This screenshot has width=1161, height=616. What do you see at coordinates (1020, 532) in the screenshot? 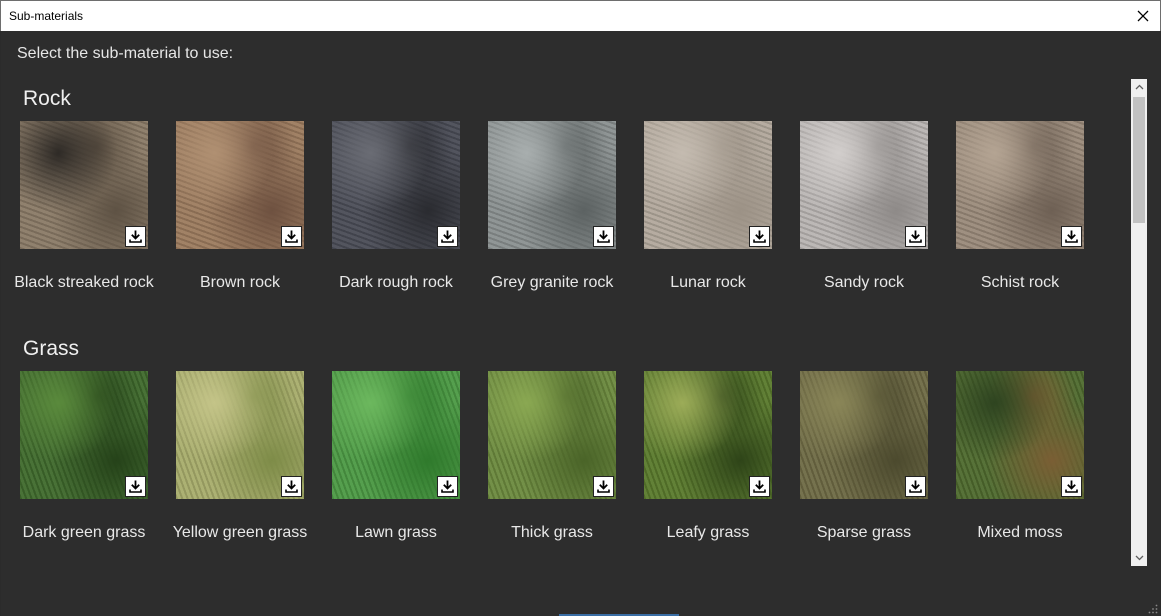
I see `material-label: Mixed moss` at bounding box center [1020, 532].